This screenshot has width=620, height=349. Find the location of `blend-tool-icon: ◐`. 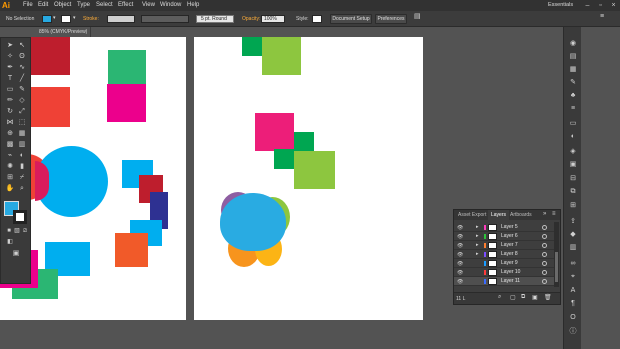

blend-tool-icon: ◐ is located at coordinates (22, 155).